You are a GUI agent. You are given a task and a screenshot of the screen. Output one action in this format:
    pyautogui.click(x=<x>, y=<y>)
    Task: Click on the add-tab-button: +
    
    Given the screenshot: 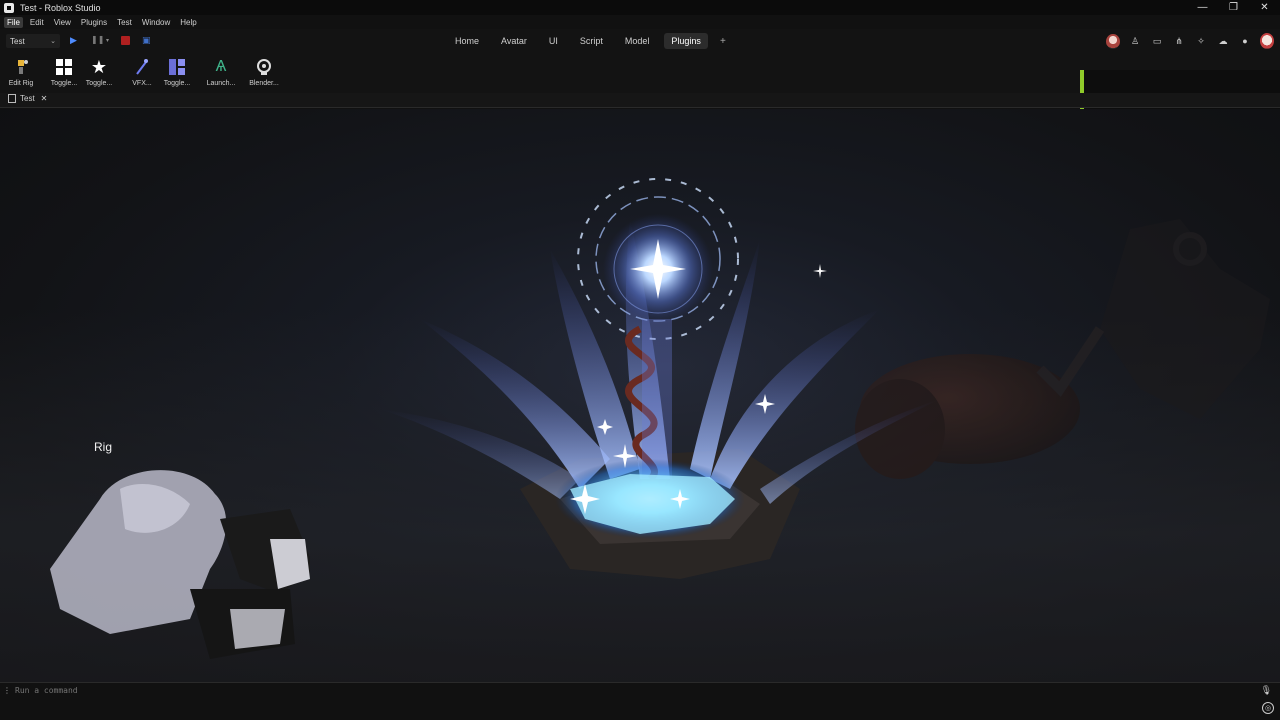 What is the action you would take?
    pyautogui.click(x=723, y=41)
    